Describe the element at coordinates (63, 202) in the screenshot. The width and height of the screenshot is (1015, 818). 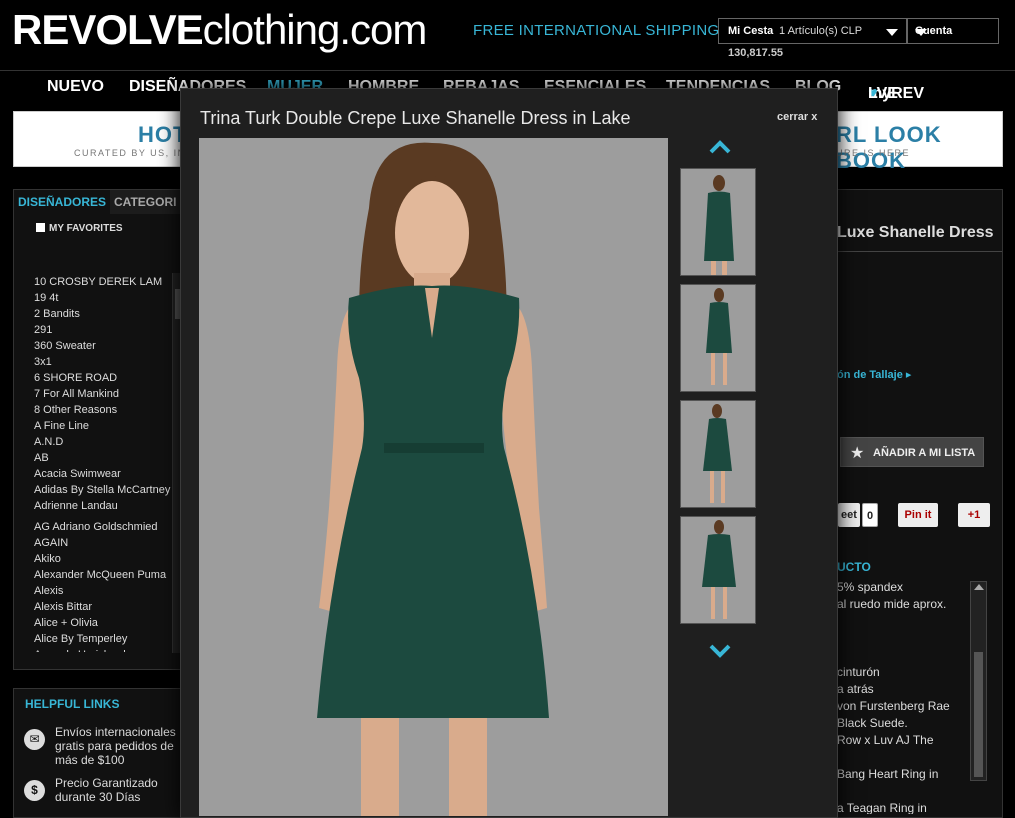
I see `tab-designers: DISEÑADORES` at that location.